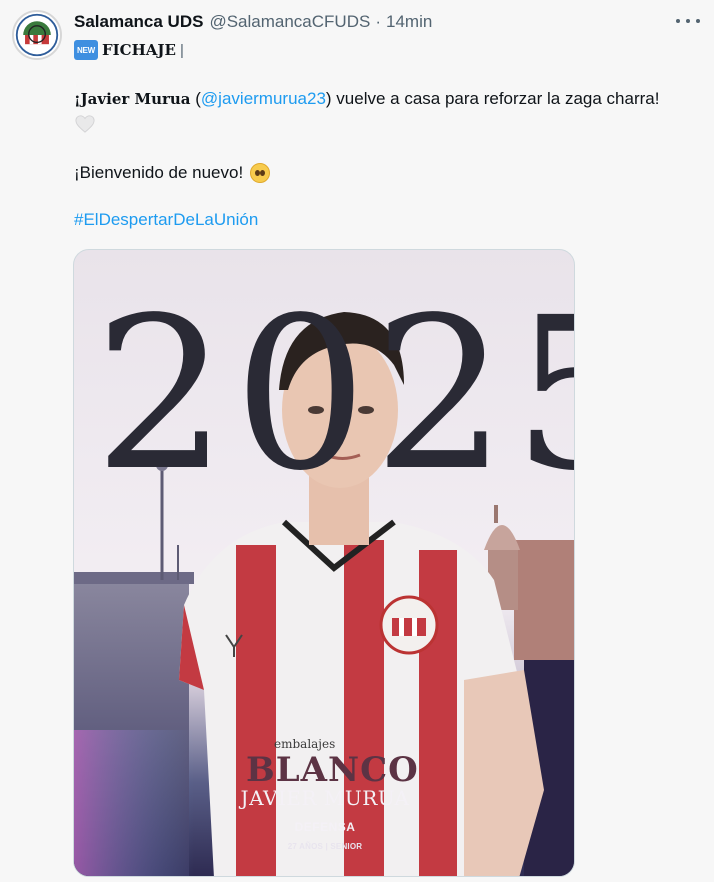 This screenshot has height=882, width=714. Describe the element at coordinates (409, 22) in the screenshot. I see `timestamp: 14min` at that location.